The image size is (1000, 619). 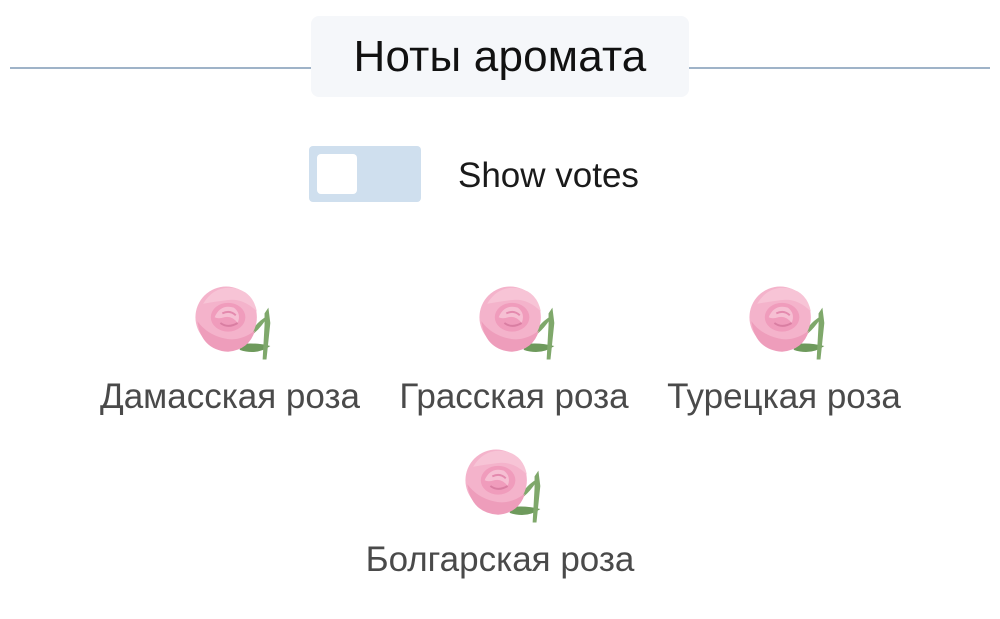 I want to click on note-item-grasse-rose: Грасская роза, so click(x=514, y=346).